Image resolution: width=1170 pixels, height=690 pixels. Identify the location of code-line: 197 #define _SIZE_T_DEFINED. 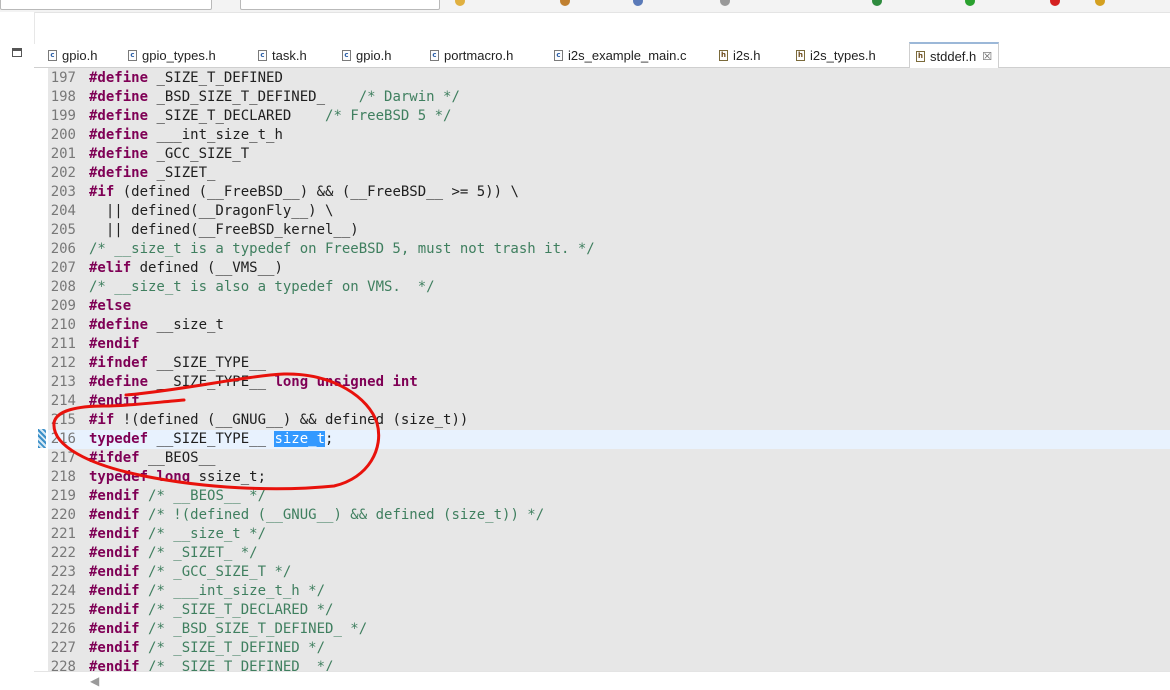
(609, 78).